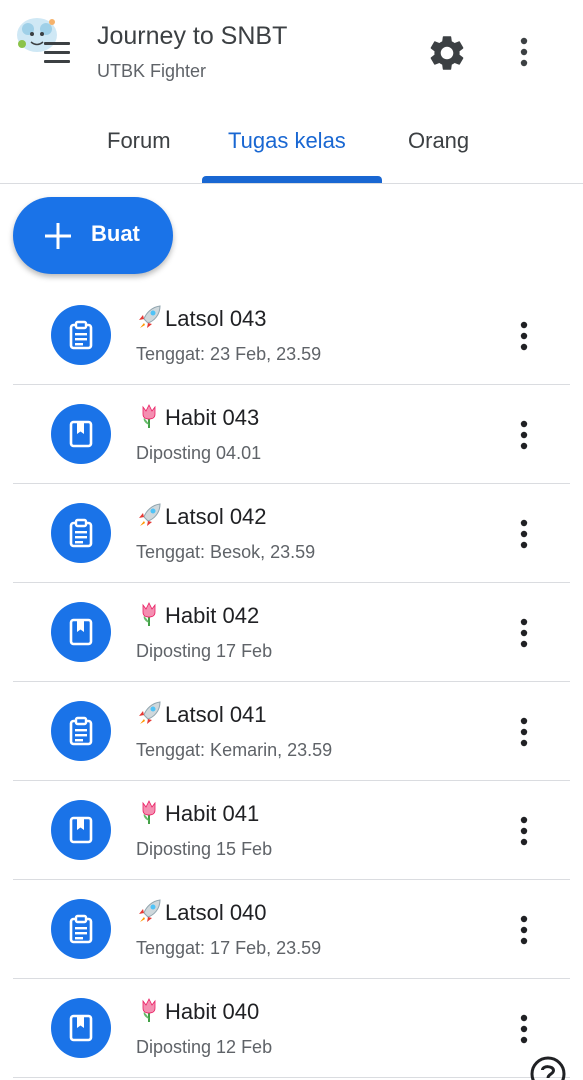 The width and height of the screenshot is (583, 1080). I want to click on item-title: Habit 043, so click(197, 417).